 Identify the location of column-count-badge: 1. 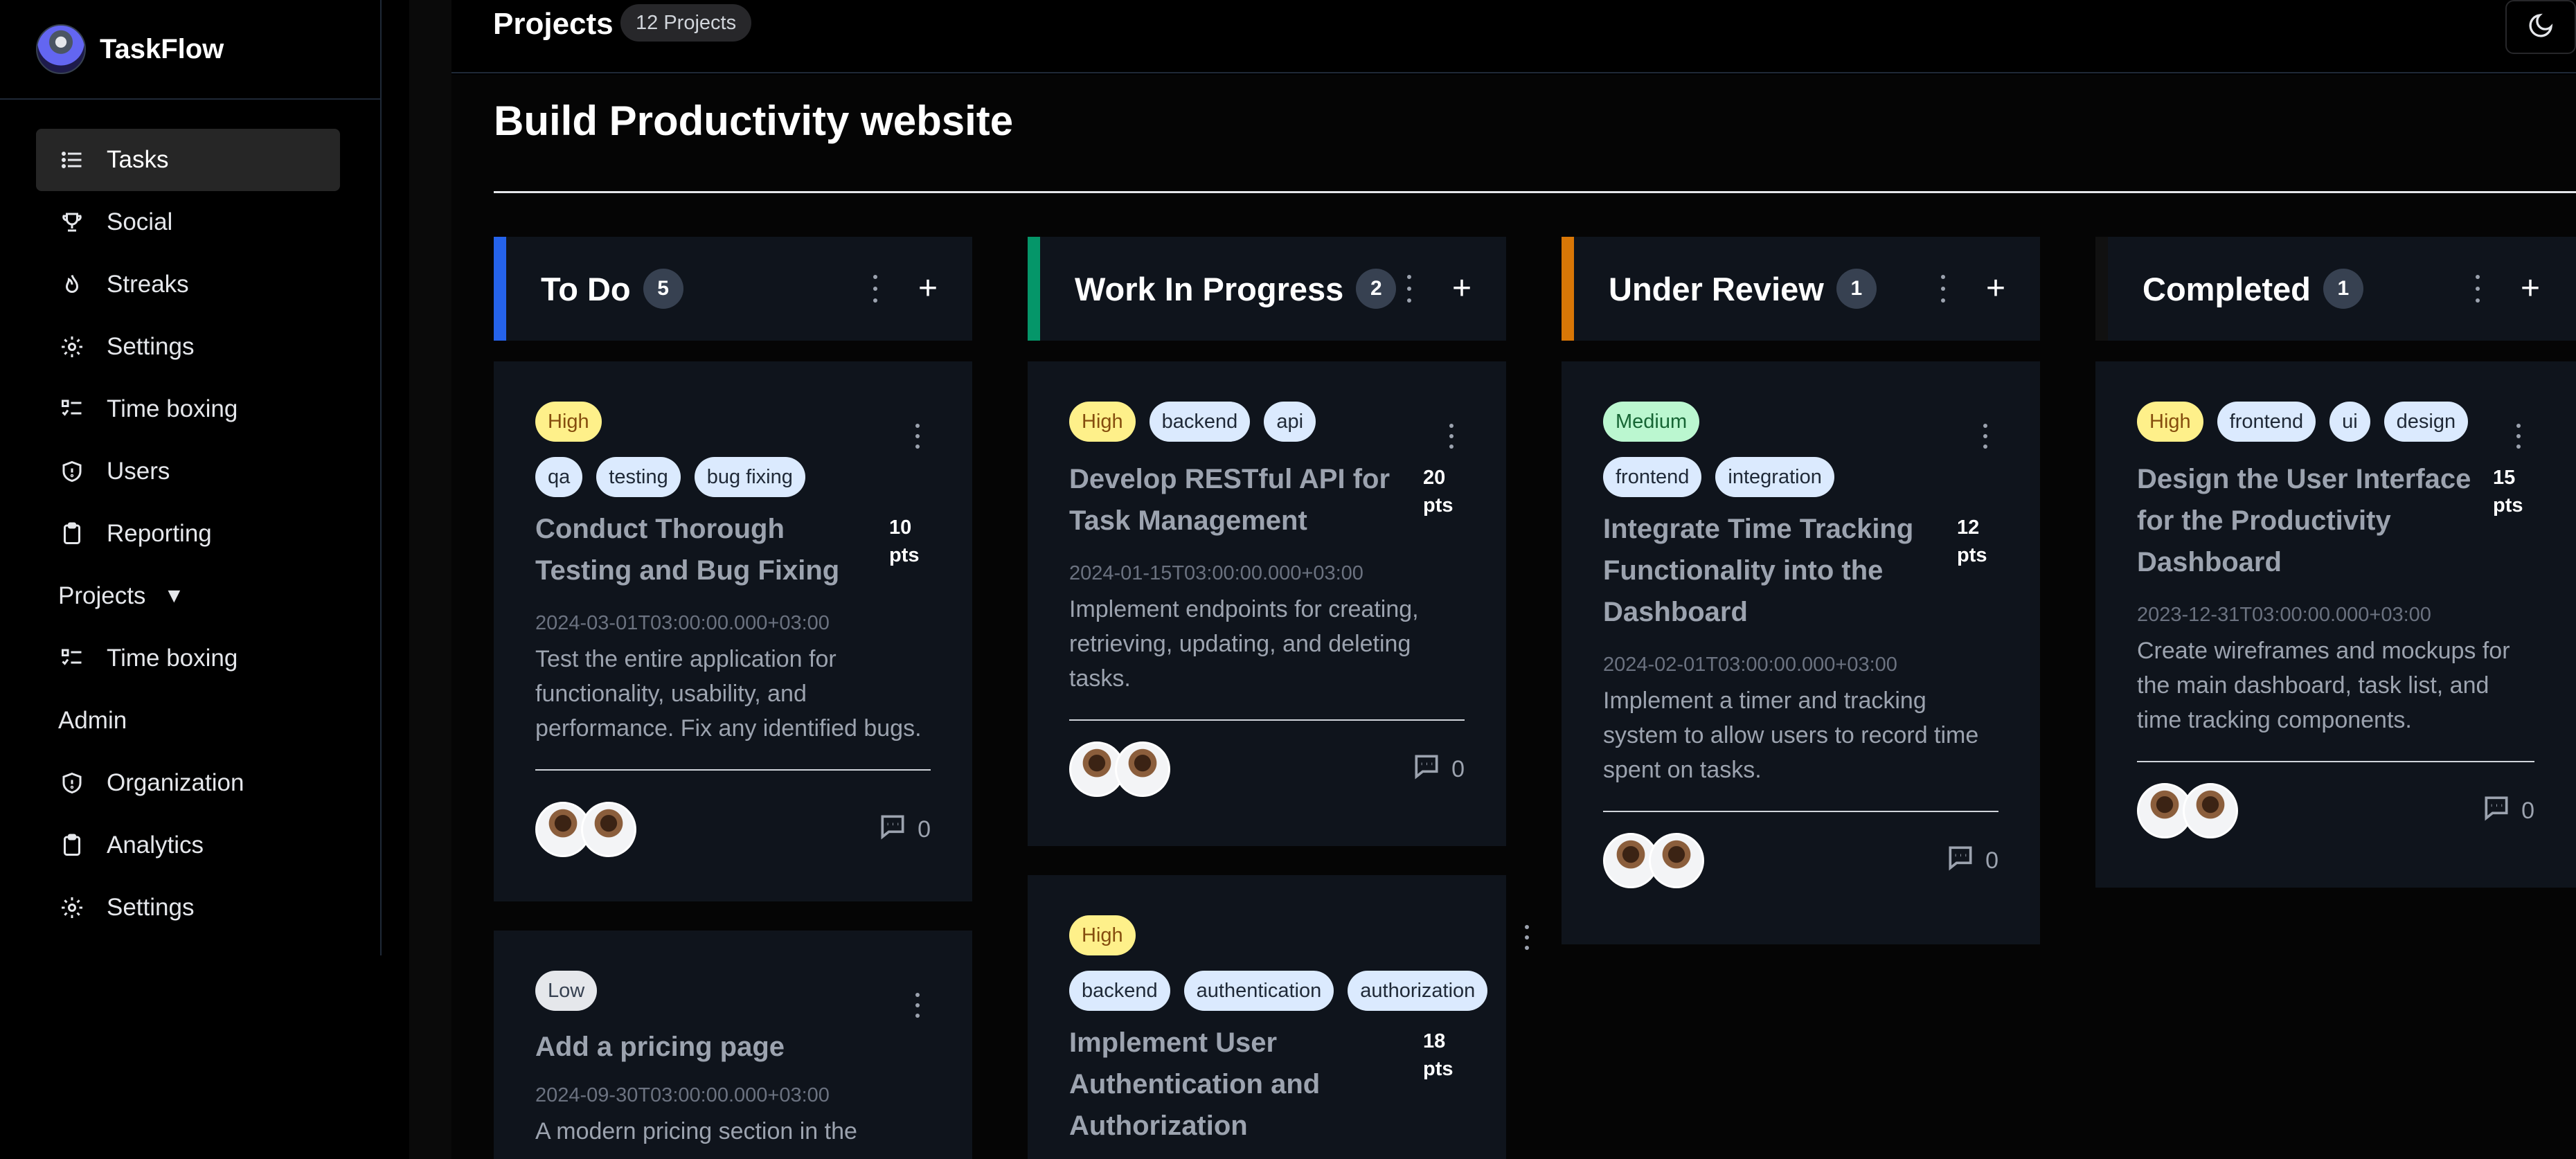
(2343, 289).